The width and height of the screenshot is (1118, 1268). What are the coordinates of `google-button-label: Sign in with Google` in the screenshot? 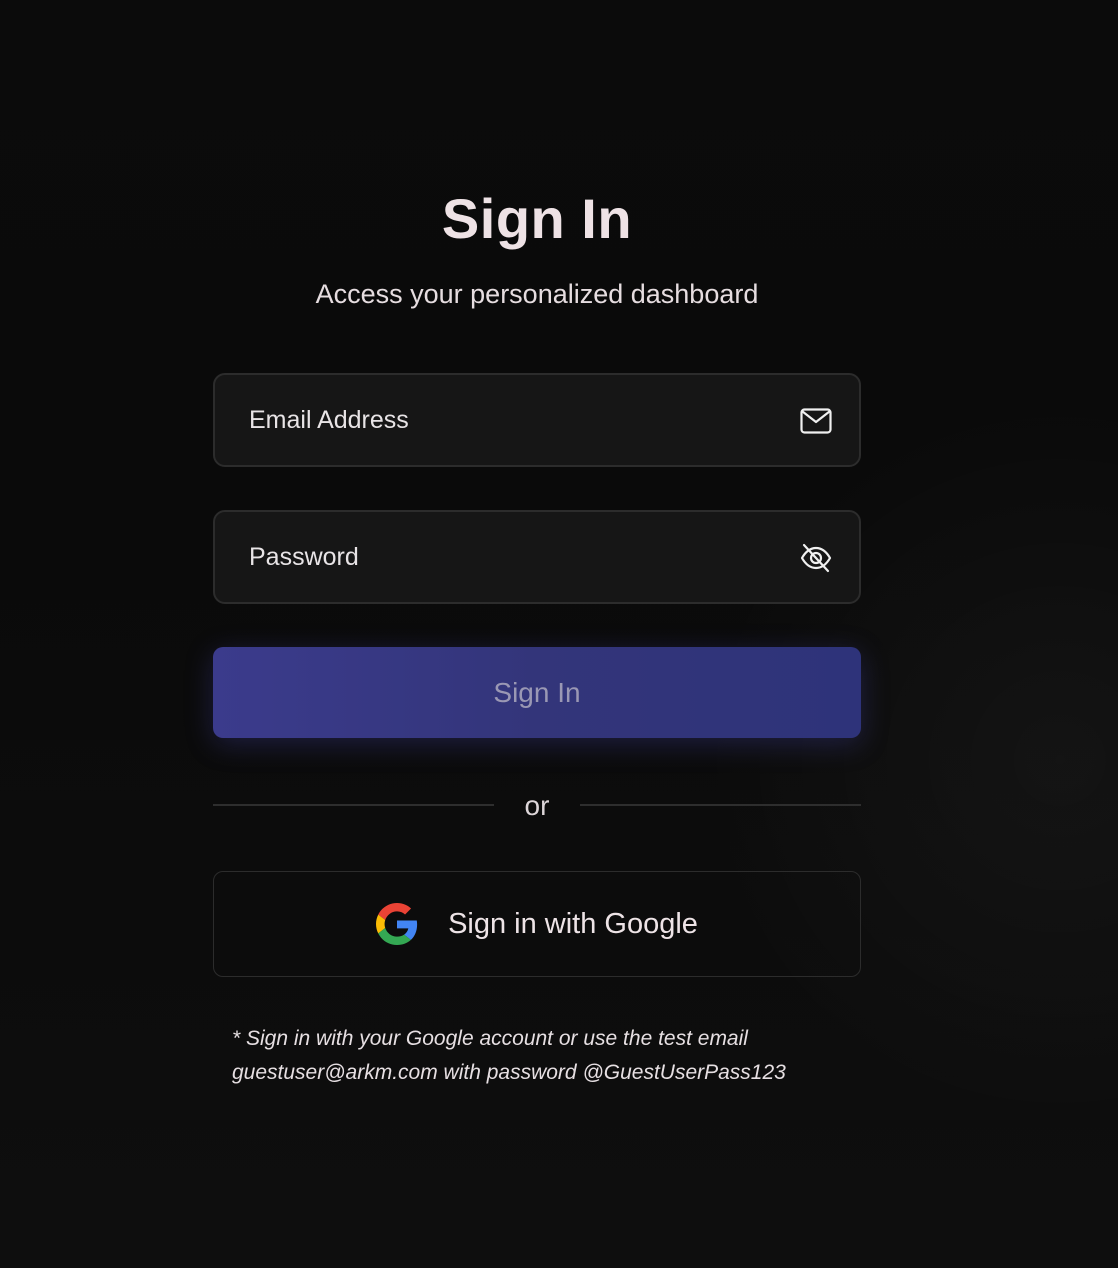 It's located at (573, 923).